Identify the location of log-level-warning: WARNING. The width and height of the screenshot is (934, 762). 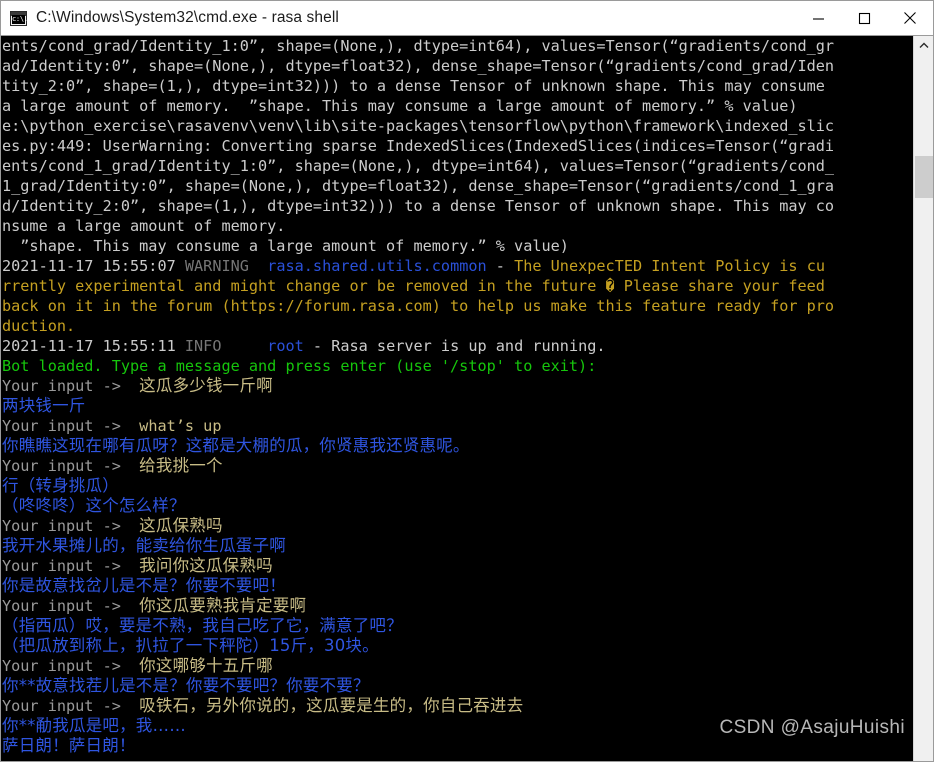
(216, 266).